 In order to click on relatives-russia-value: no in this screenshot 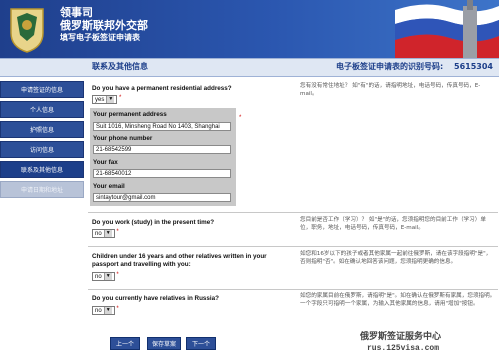, I will do `click(98, 311)`.